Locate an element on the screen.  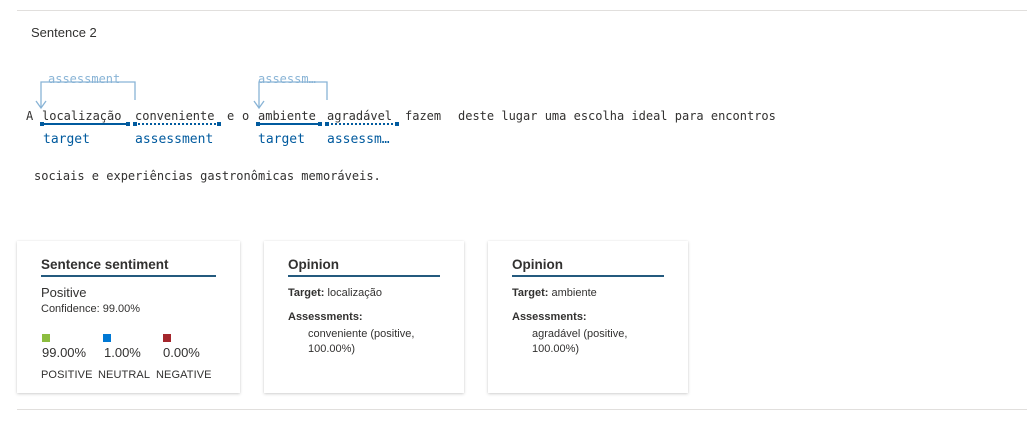
neutral-label: NEUTRAL is located at coordinates (124, 375).